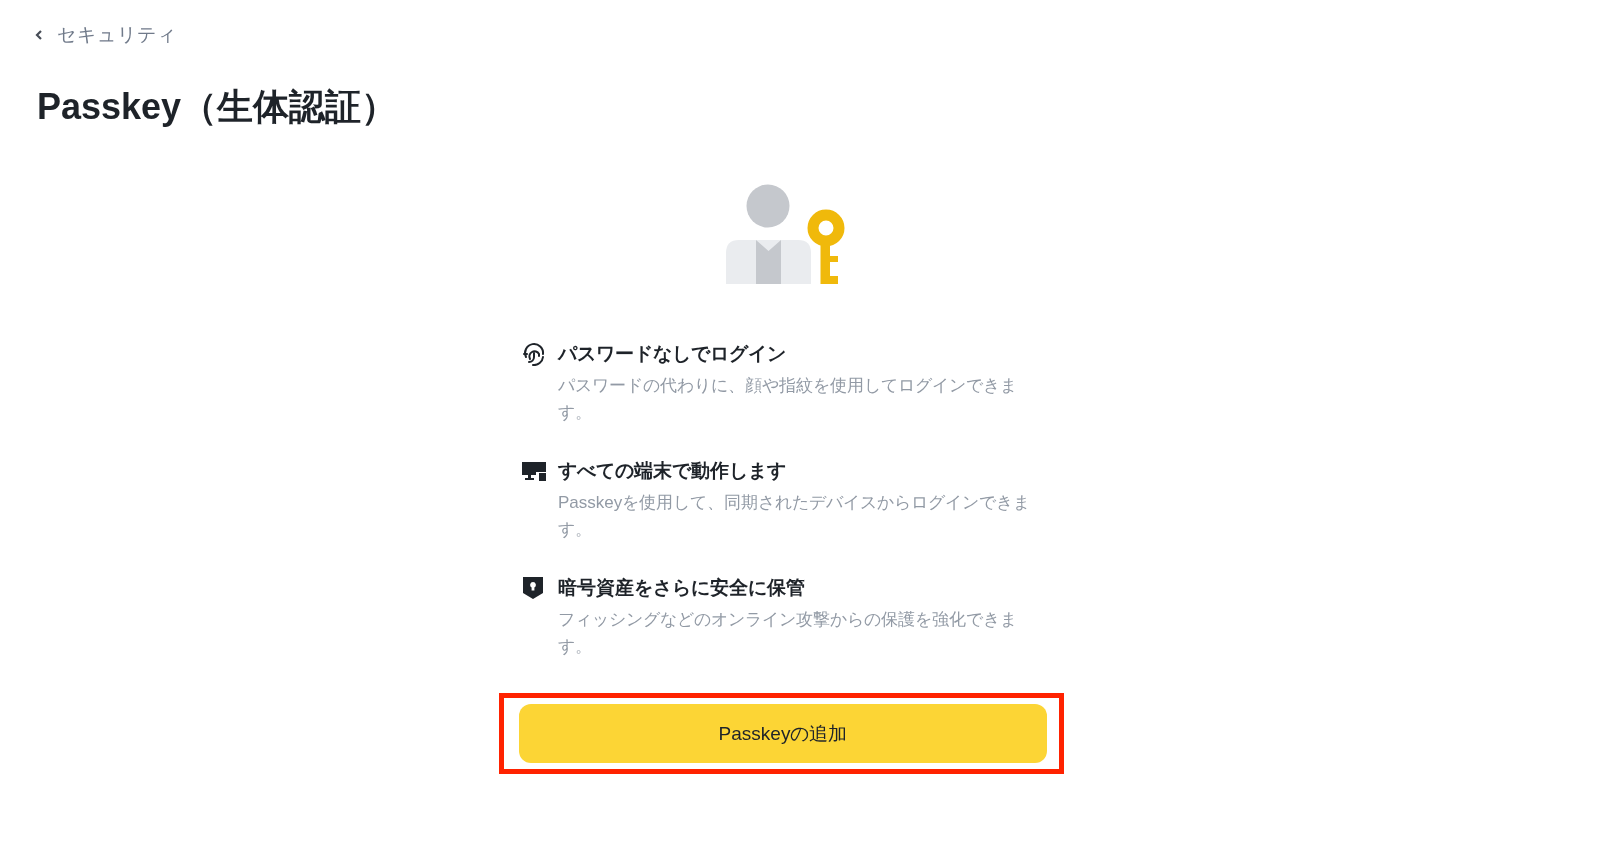 The width and height of the screenshot is (1600, 852). I want to click on chevron-left-icon, so click(39, 35).